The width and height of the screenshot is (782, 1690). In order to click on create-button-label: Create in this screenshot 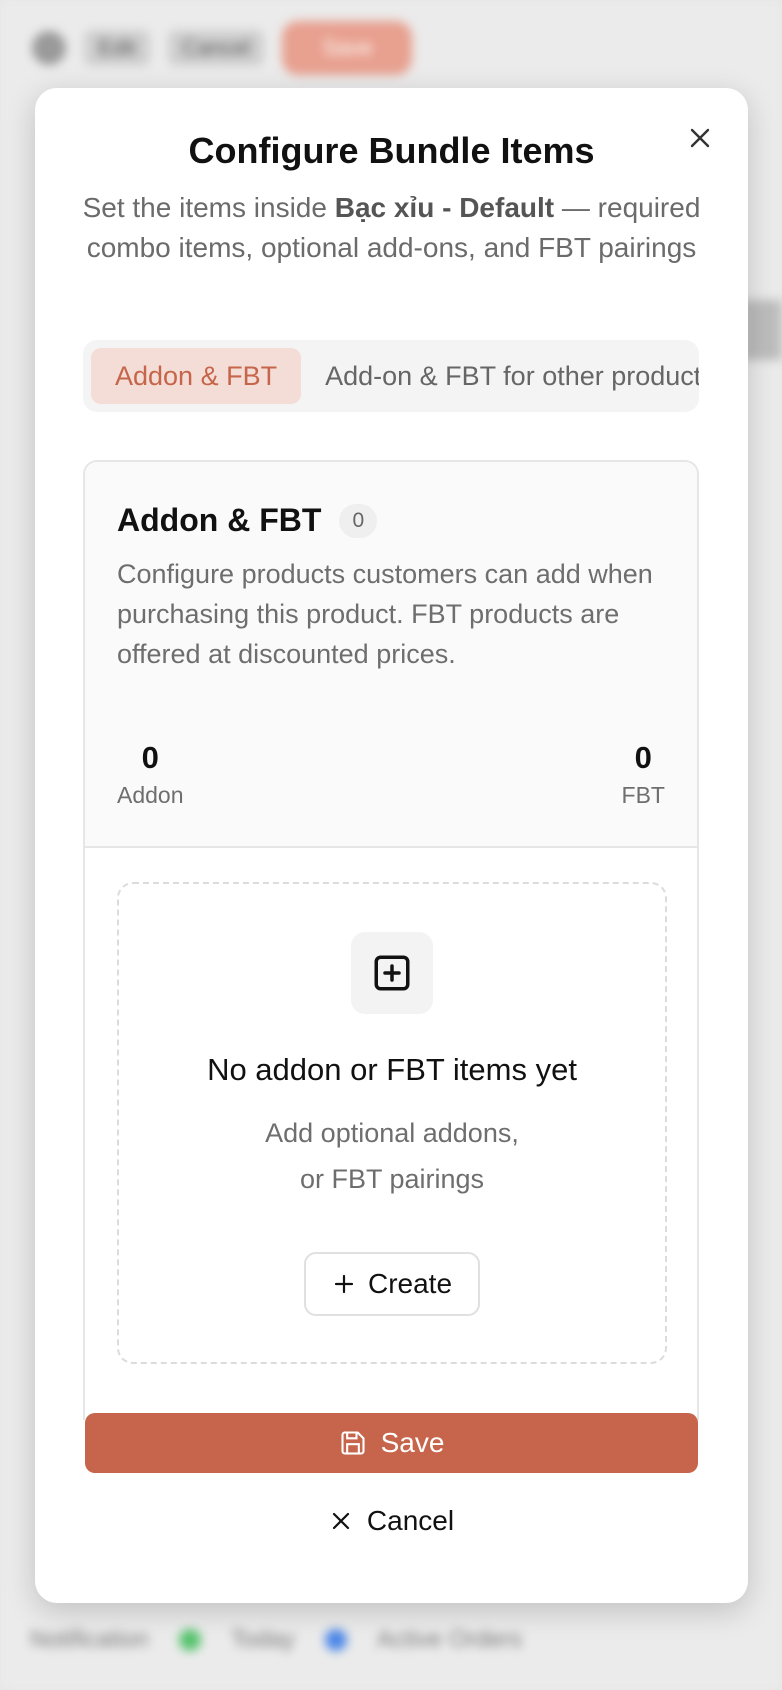, I will do `click(410, 1283)`.